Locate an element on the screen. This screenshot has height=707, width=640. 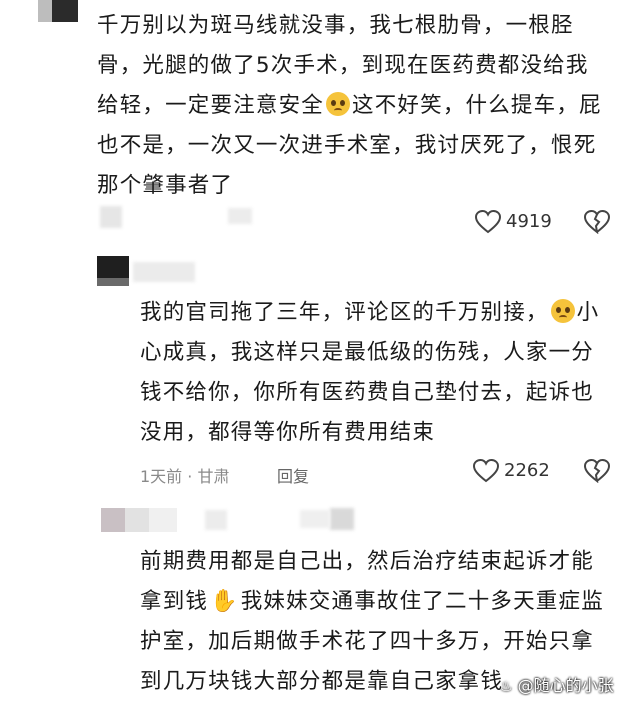
watermark: ♨ @随心的小张 is located at coordinates (557, 685).